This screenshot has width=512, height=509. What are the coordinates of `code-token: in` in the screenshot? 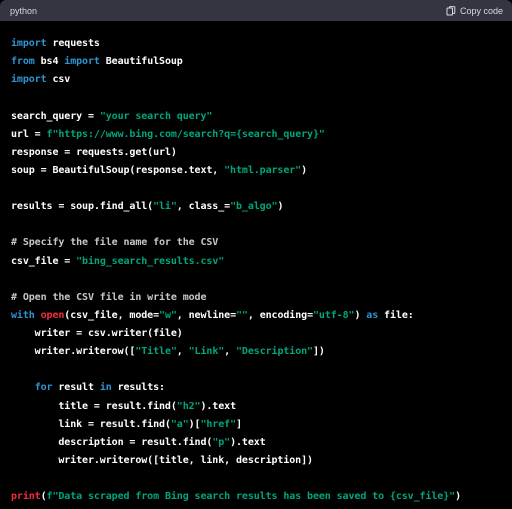 It's located at (105, 388).